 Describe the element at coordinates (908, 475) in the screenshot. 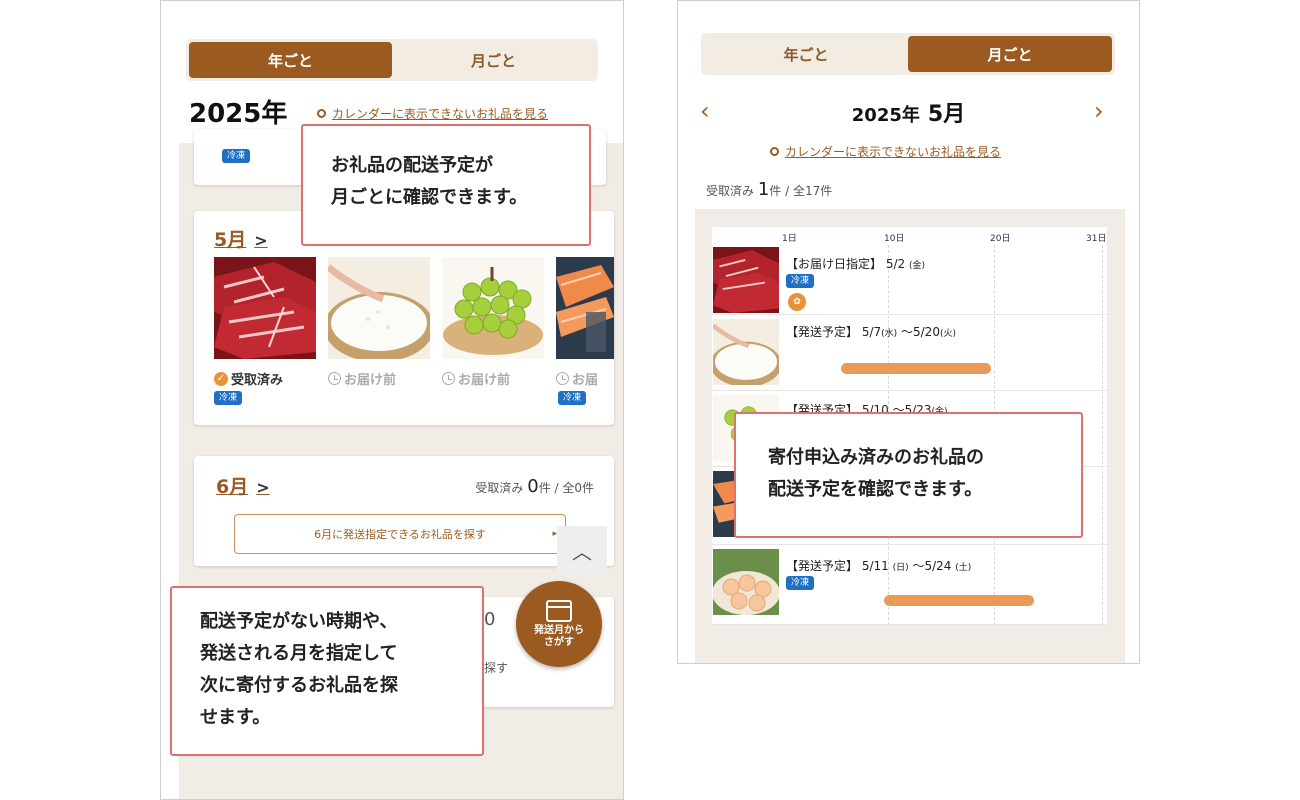

I see `callout-donation-schedule: 寄付申込み済みのお礼品の 配送予定を確認できます。` at that location.